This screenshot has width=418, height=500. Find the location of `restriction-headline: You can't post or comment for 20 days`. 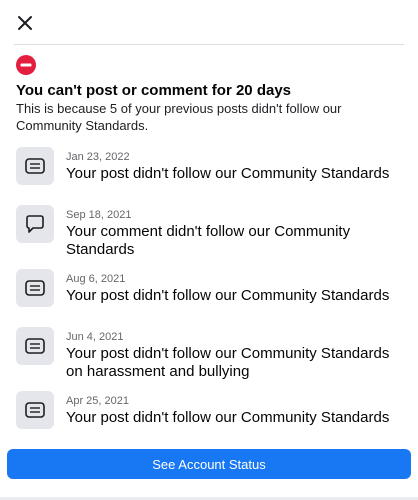

restriction-headline: You can't post or comment for 20 days is located at coordinates (154, 90).